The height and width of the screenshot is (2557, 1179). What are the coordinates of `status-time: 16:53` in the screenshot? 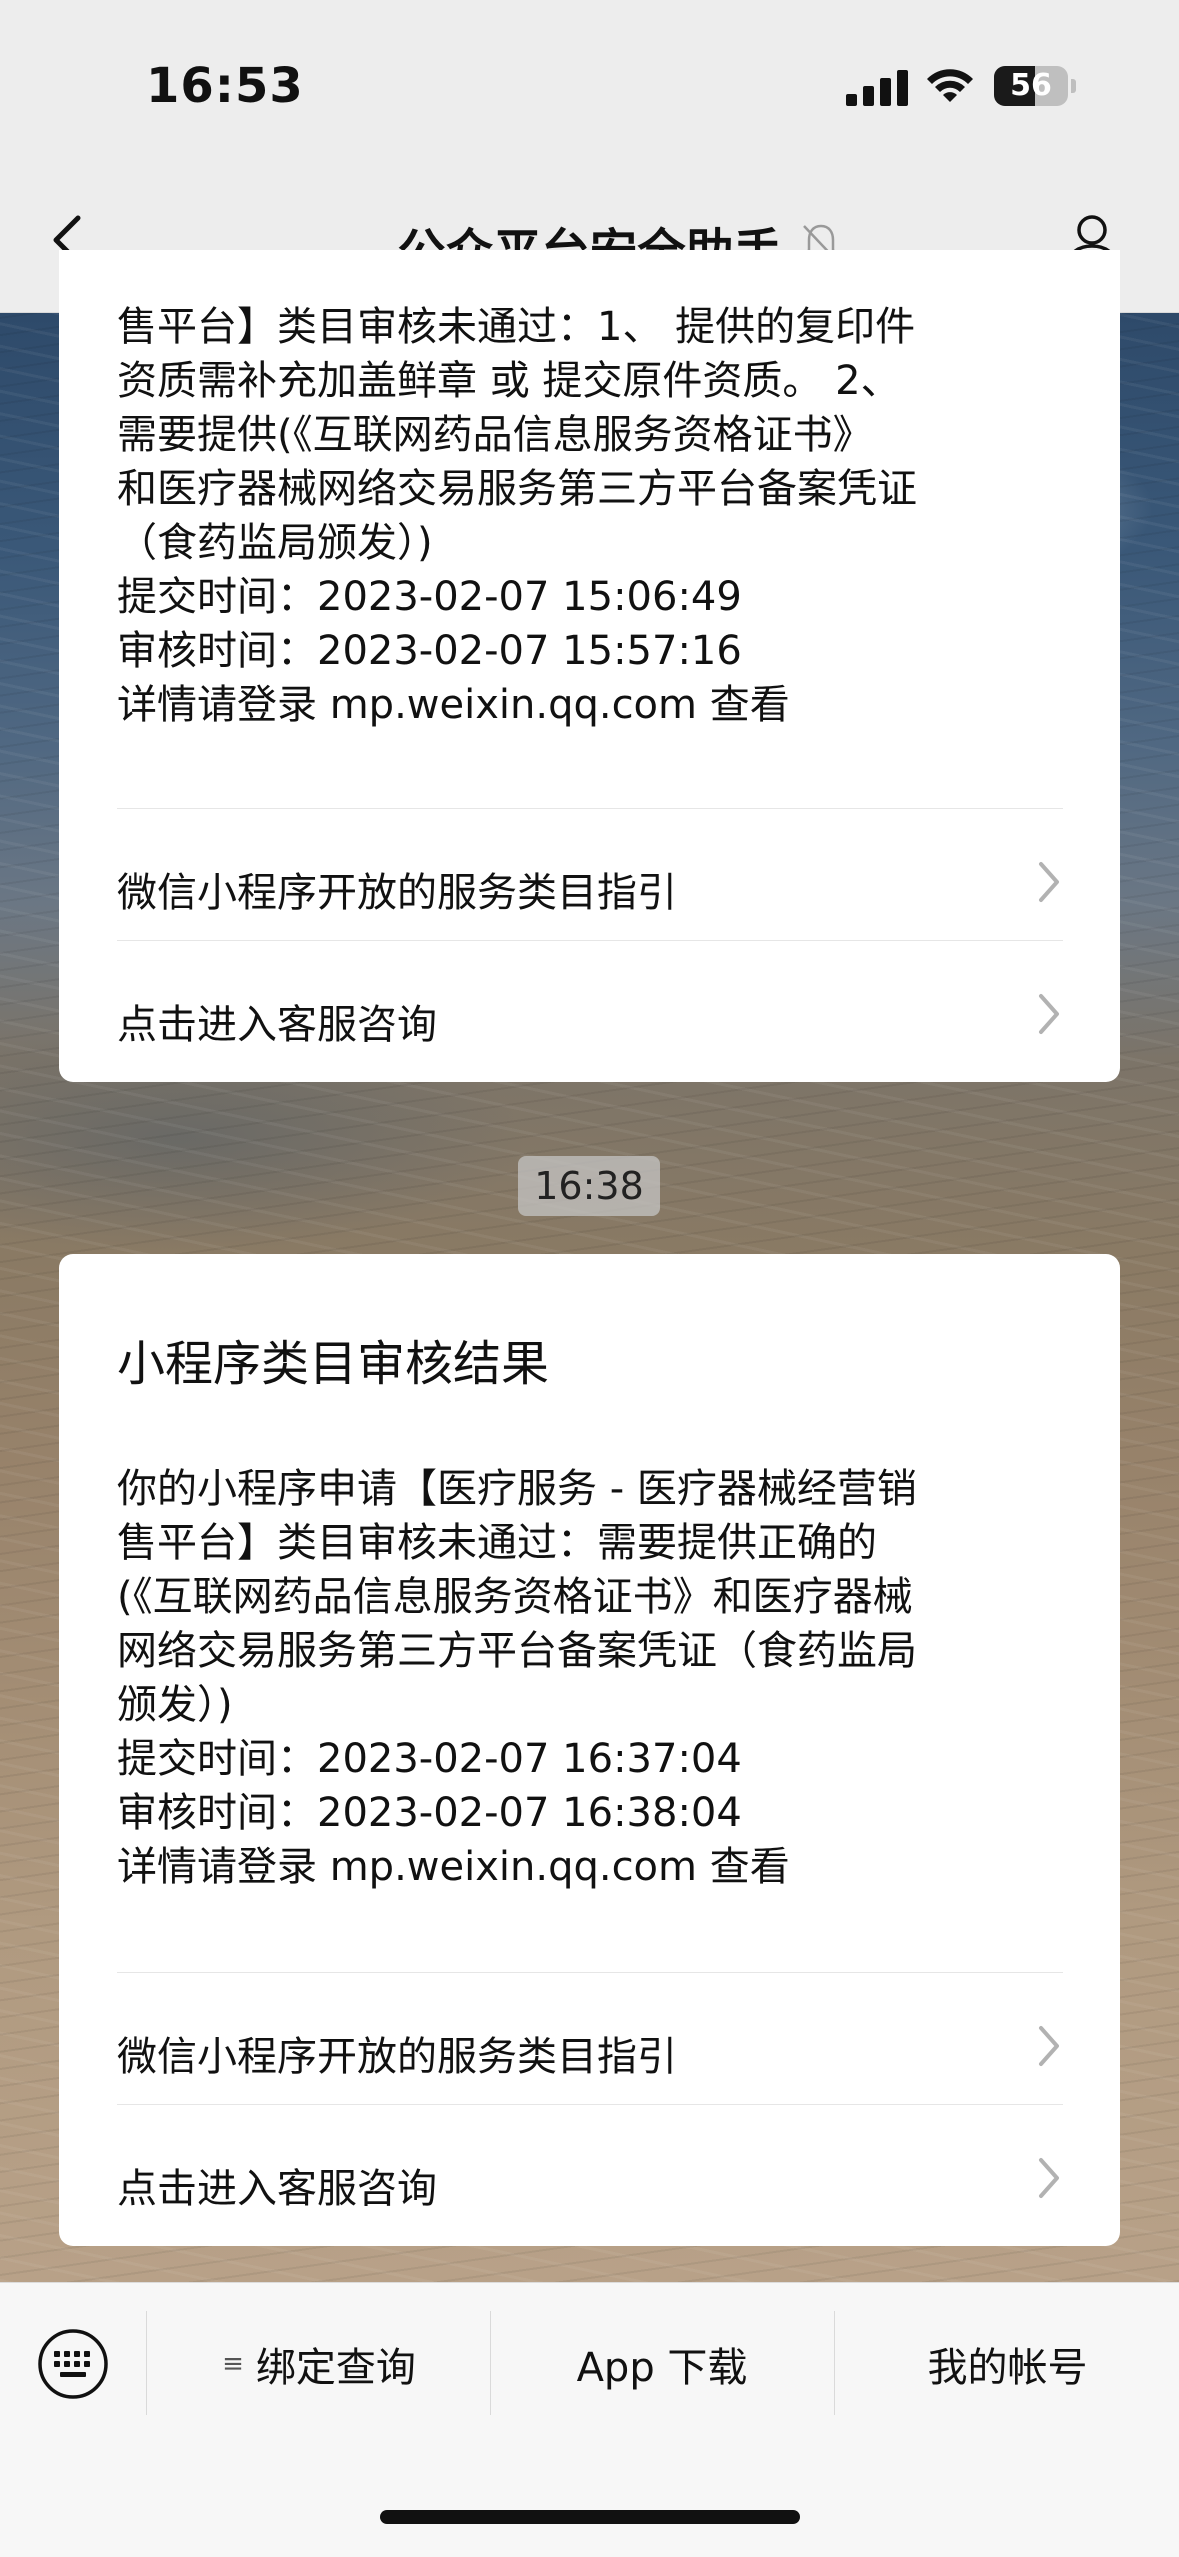 It's located at (225, 86).